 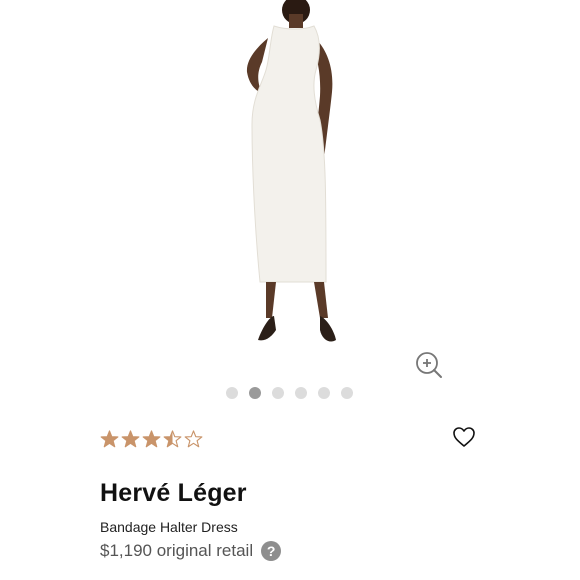 I want to click on zoom-in-icon, so click(x=429, y=365).